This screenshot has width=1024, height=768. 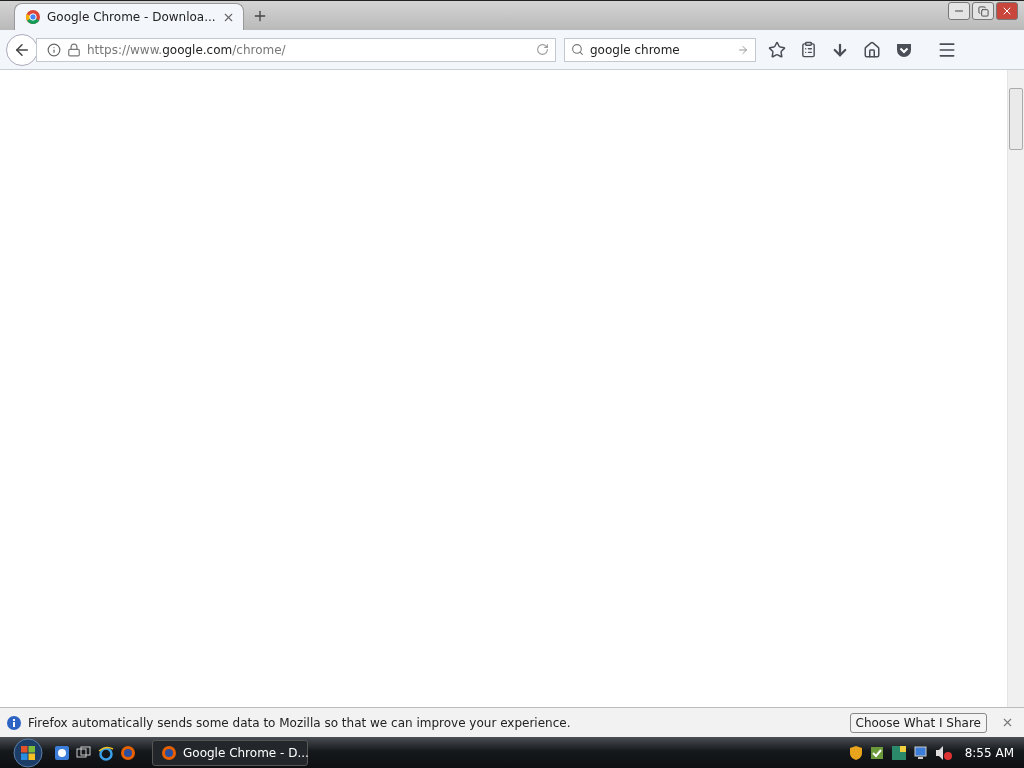 What do you see at coordinates (876, 752) in the screenshot?
I see `checkmark-icon` at bounding box center [876, 752].